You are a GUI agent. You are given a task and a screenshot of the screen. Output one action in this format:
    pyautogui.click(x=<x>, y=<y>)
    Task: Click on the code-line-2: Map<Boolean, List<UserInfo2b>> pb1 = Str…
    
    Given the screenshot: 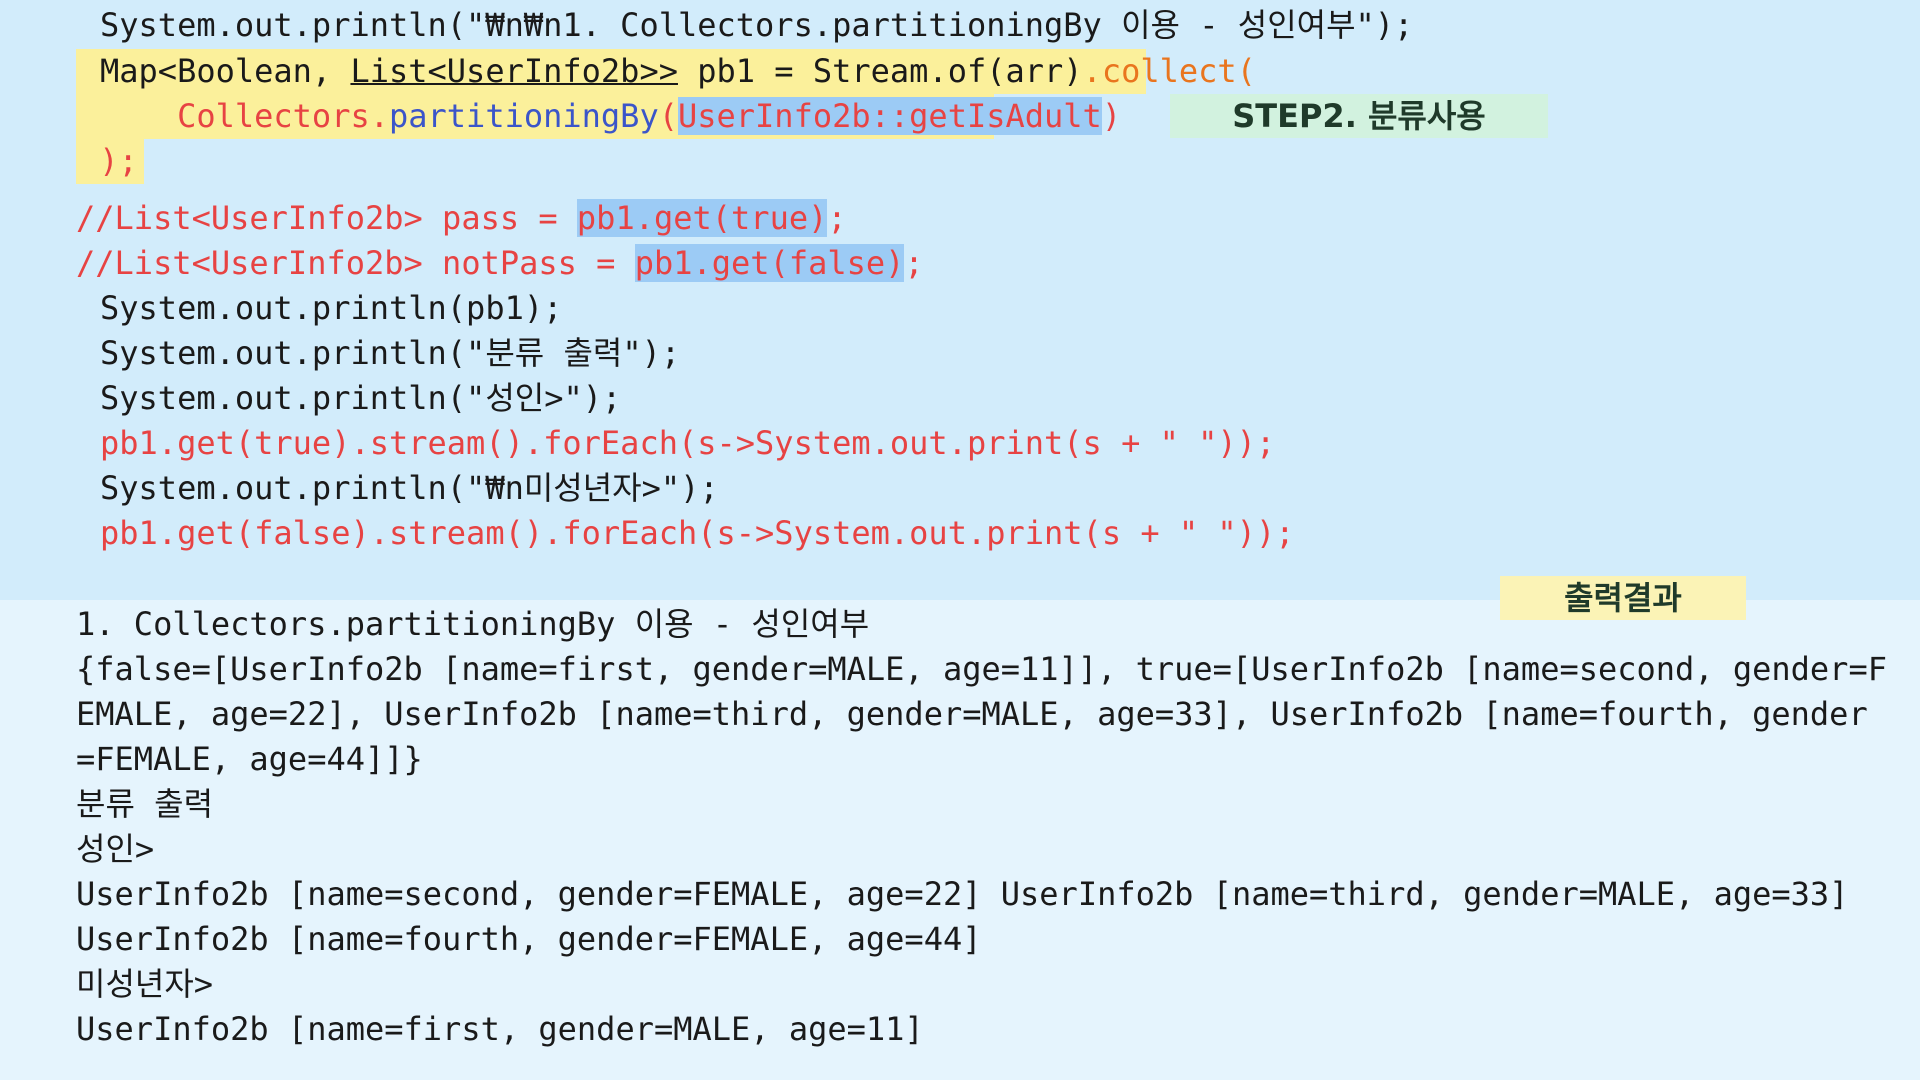 What is the action you would take?
    pyautogui.click(x=666, y=71)
    